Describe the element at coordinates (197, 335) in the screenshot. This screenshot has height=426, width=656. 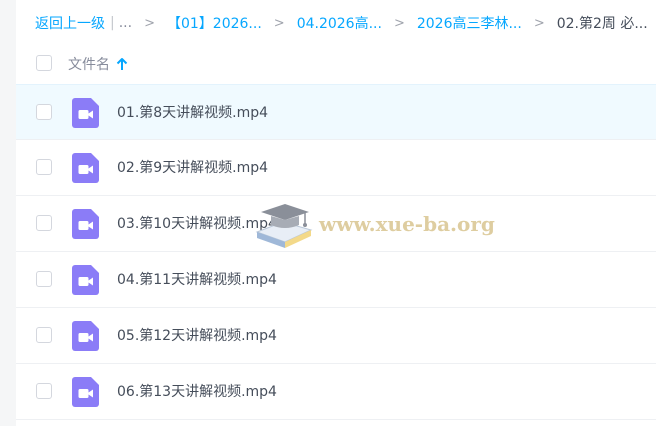
I see `file-name: 05.第12天讲解视频.mp4` at that location.